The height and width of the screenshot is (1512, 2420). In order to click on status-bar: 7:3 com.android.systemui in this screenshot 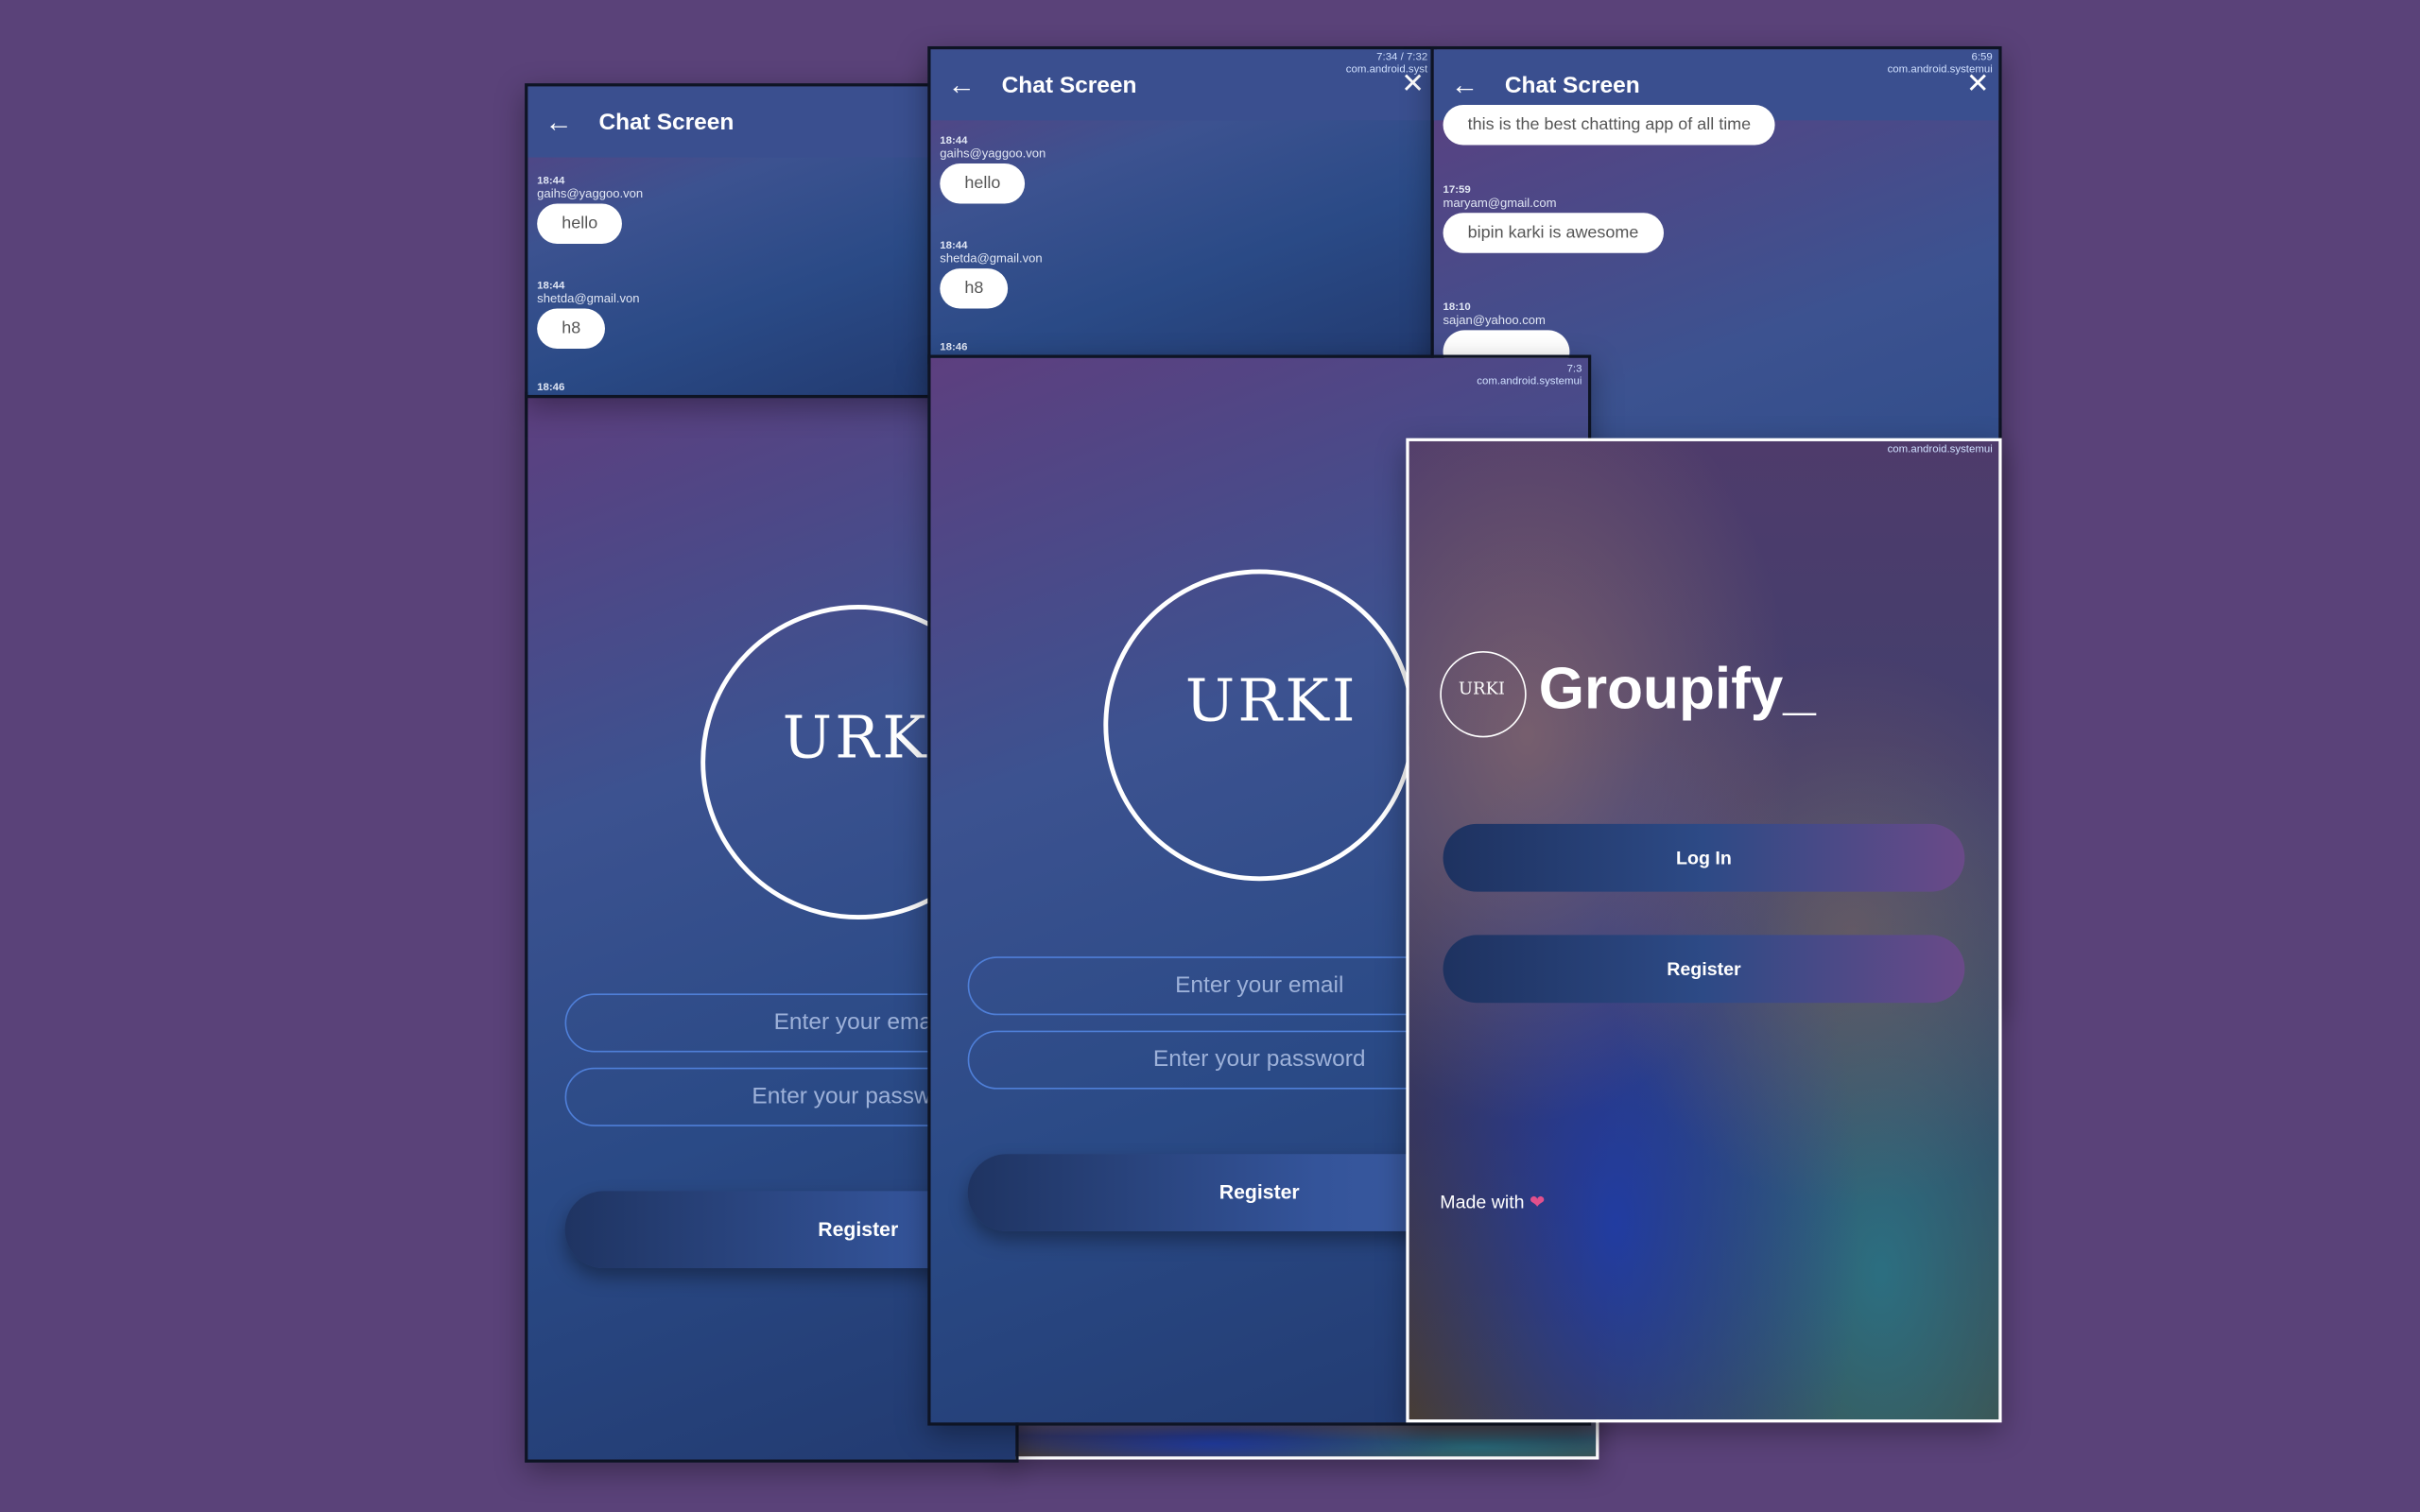, I will do `click(1530, 376)`.